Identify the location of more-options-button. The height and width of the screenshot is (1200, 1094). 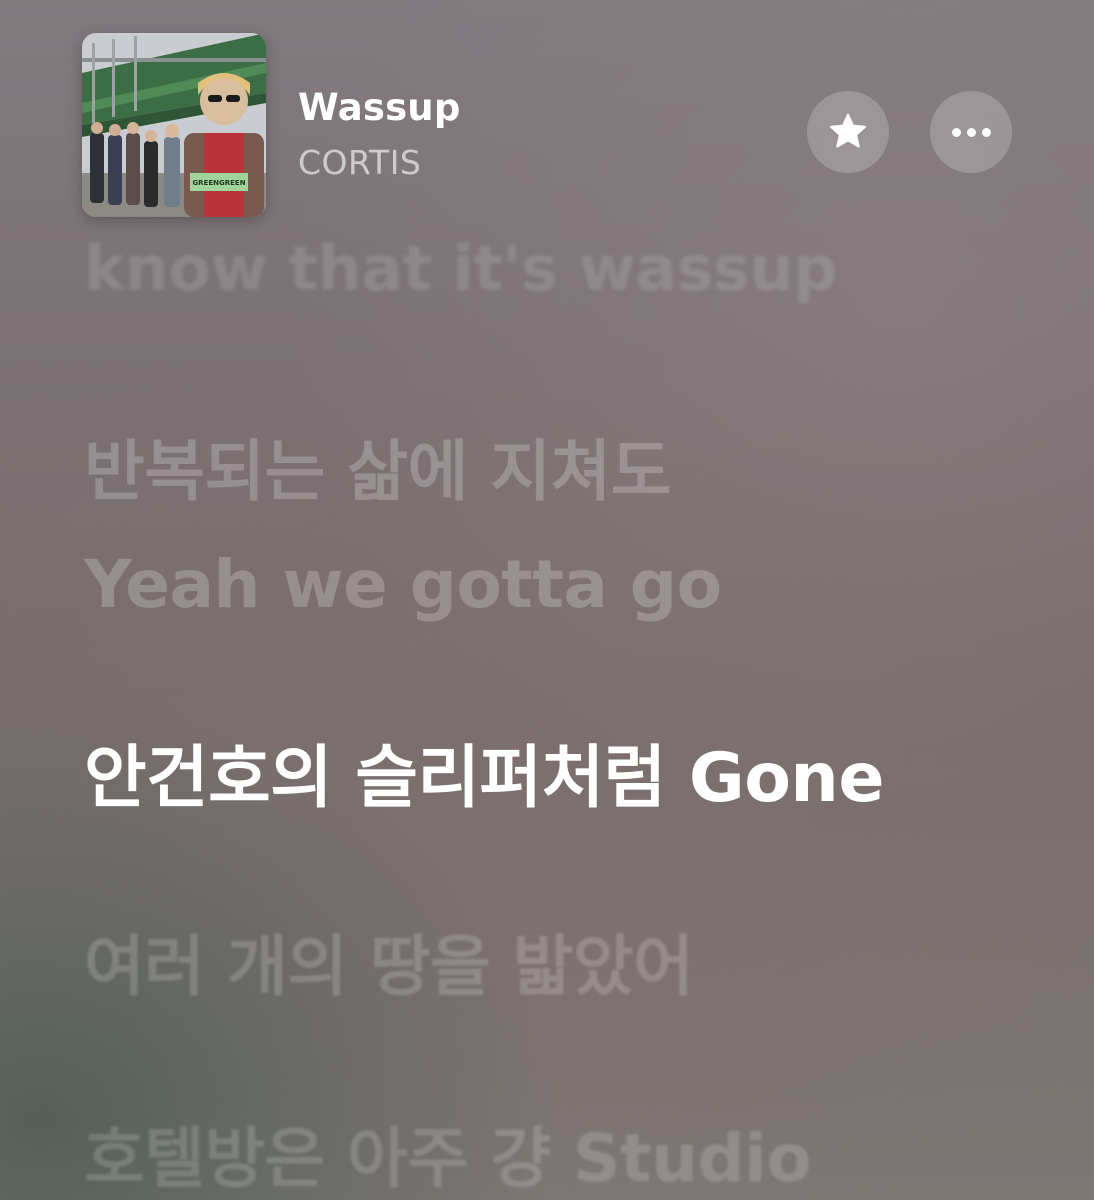
(971, 132).